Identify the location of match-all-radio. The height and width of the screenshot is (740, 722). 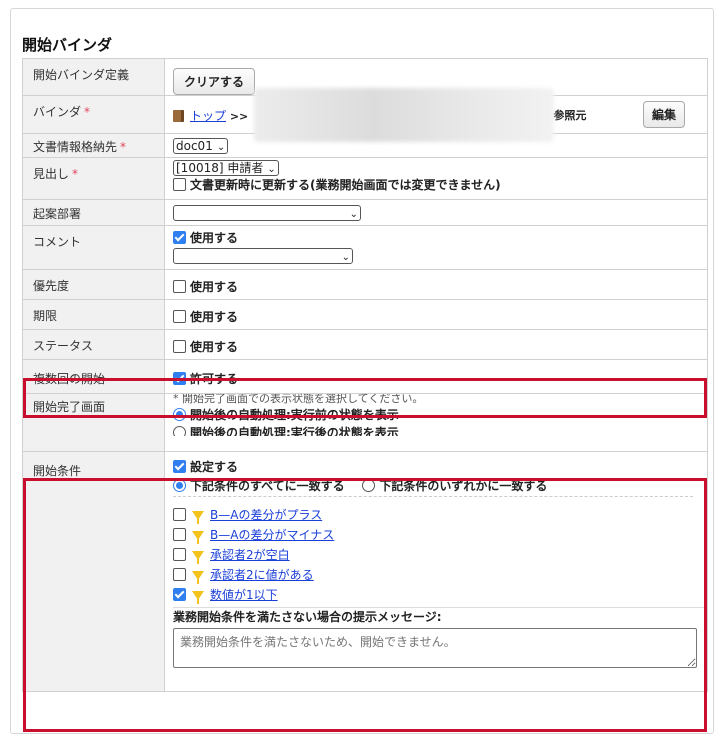
(179, 485).